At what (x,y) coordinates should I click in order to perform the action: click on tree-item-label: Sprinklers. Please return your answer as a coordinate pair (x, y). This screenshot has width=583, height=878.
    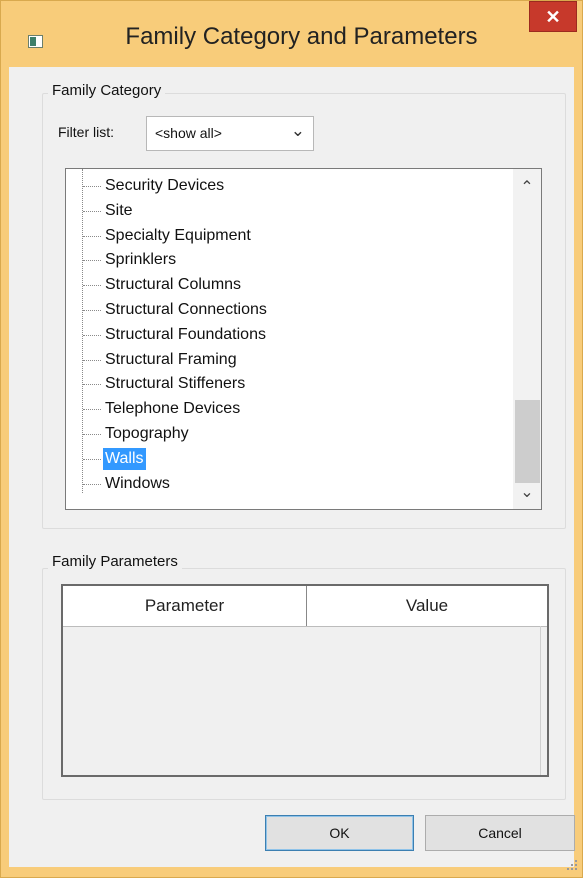
    Looking at the image, I should click on (141, 260).